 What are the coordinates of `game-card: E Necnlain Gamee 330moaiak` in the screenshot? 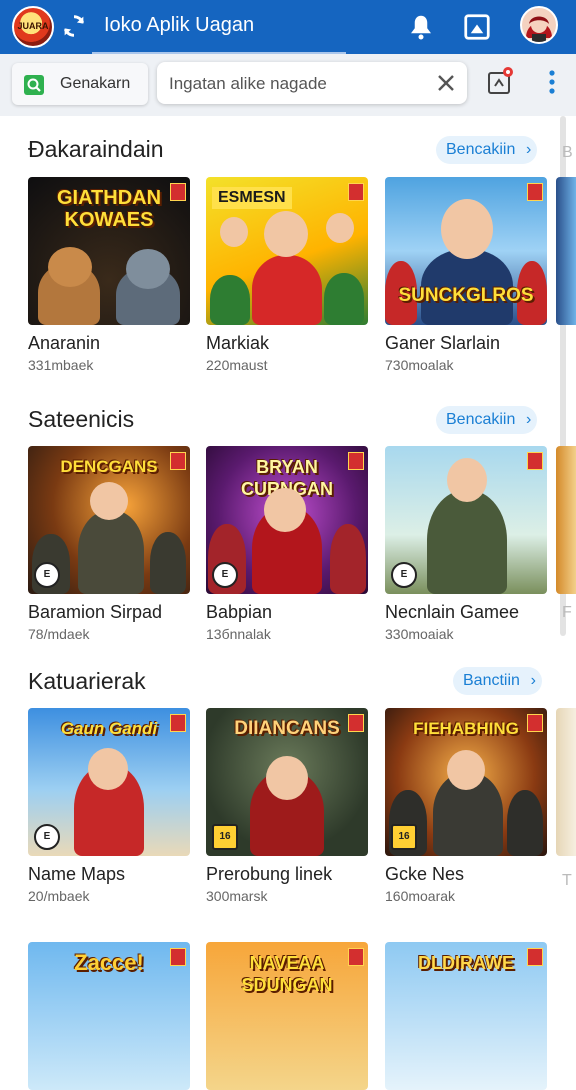 It's located at (466, 544).